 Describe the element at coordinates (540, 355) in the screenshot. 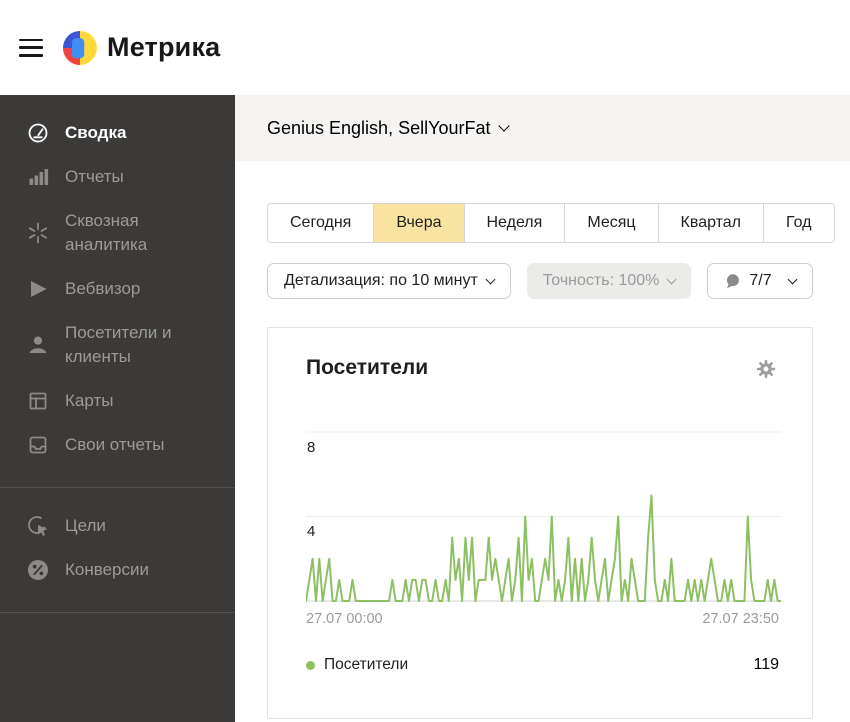

I see `widget-header: Посетители` at that location.